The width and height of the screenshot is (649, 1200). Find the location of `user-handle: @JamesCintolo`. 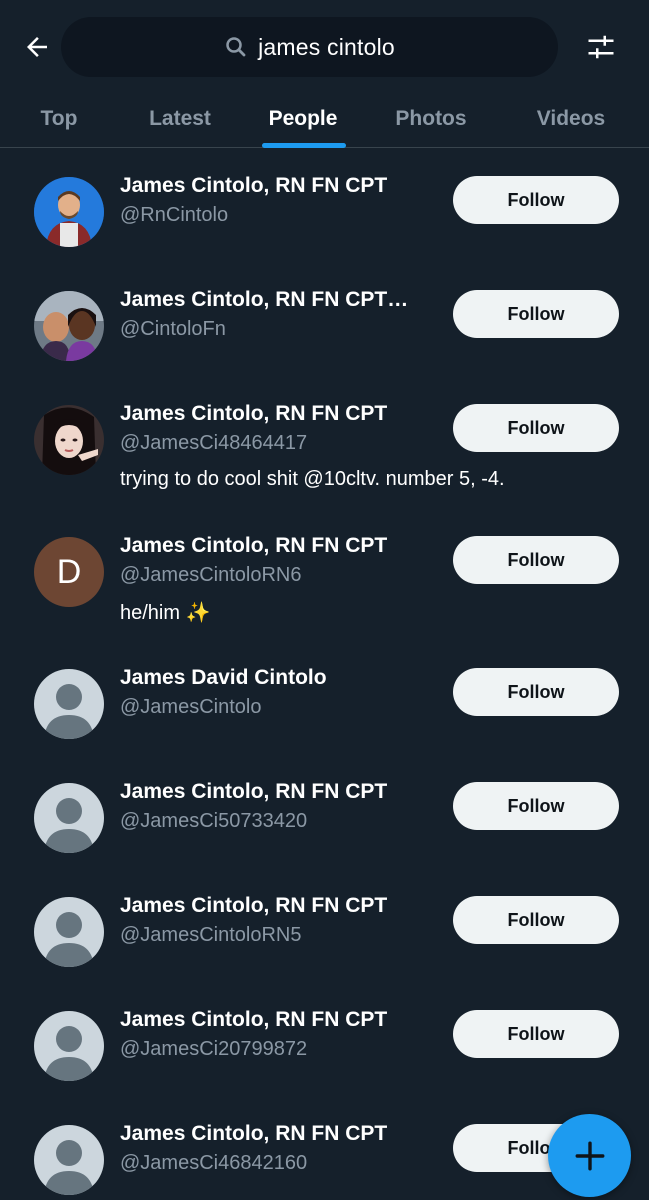

user-handle: @JamesCintolo is located at coordinates (191, 707).